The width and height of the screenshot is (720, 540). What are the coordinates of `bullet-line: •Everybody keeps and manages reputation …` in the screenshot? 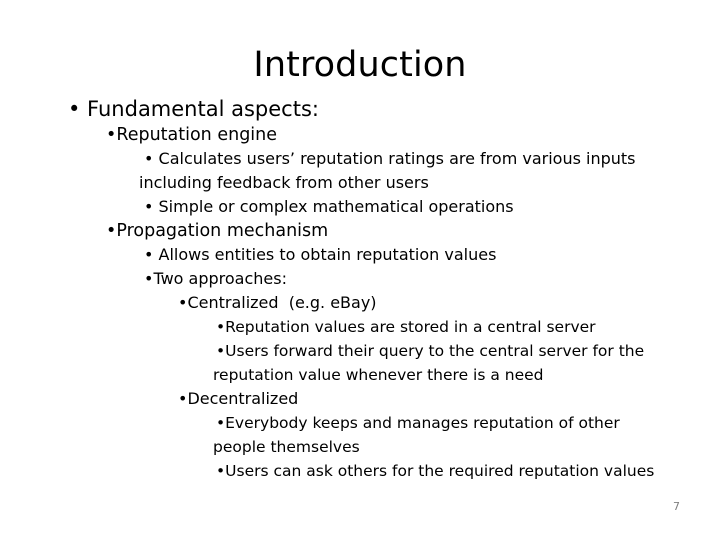 It's located at (418, 423).